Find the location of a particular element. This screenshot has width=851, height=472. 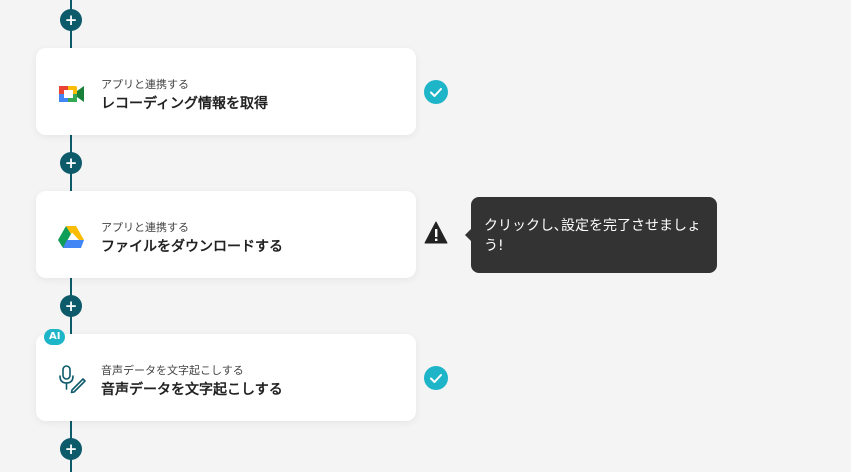

tooltip-text: クリックし､設定を完了させましょう! is located at coordinates (592, 236).